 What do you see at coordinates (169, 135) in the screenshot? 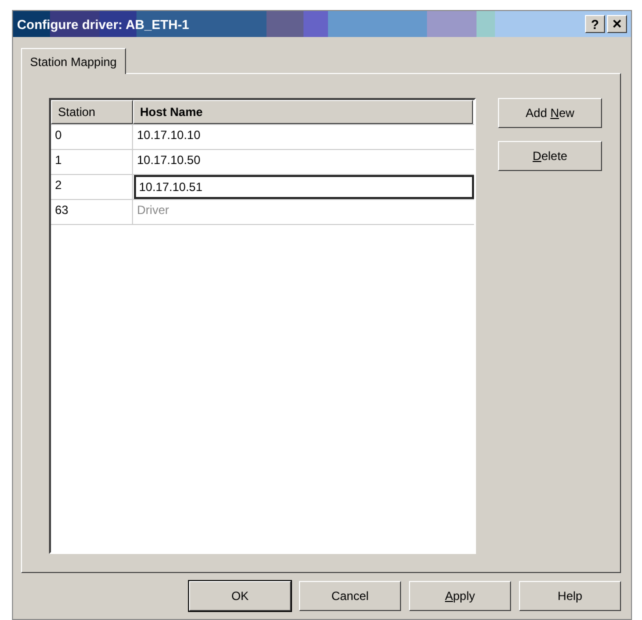
I see `table-cell-text: 10.17.10.10` at bounding box center [169, 135].